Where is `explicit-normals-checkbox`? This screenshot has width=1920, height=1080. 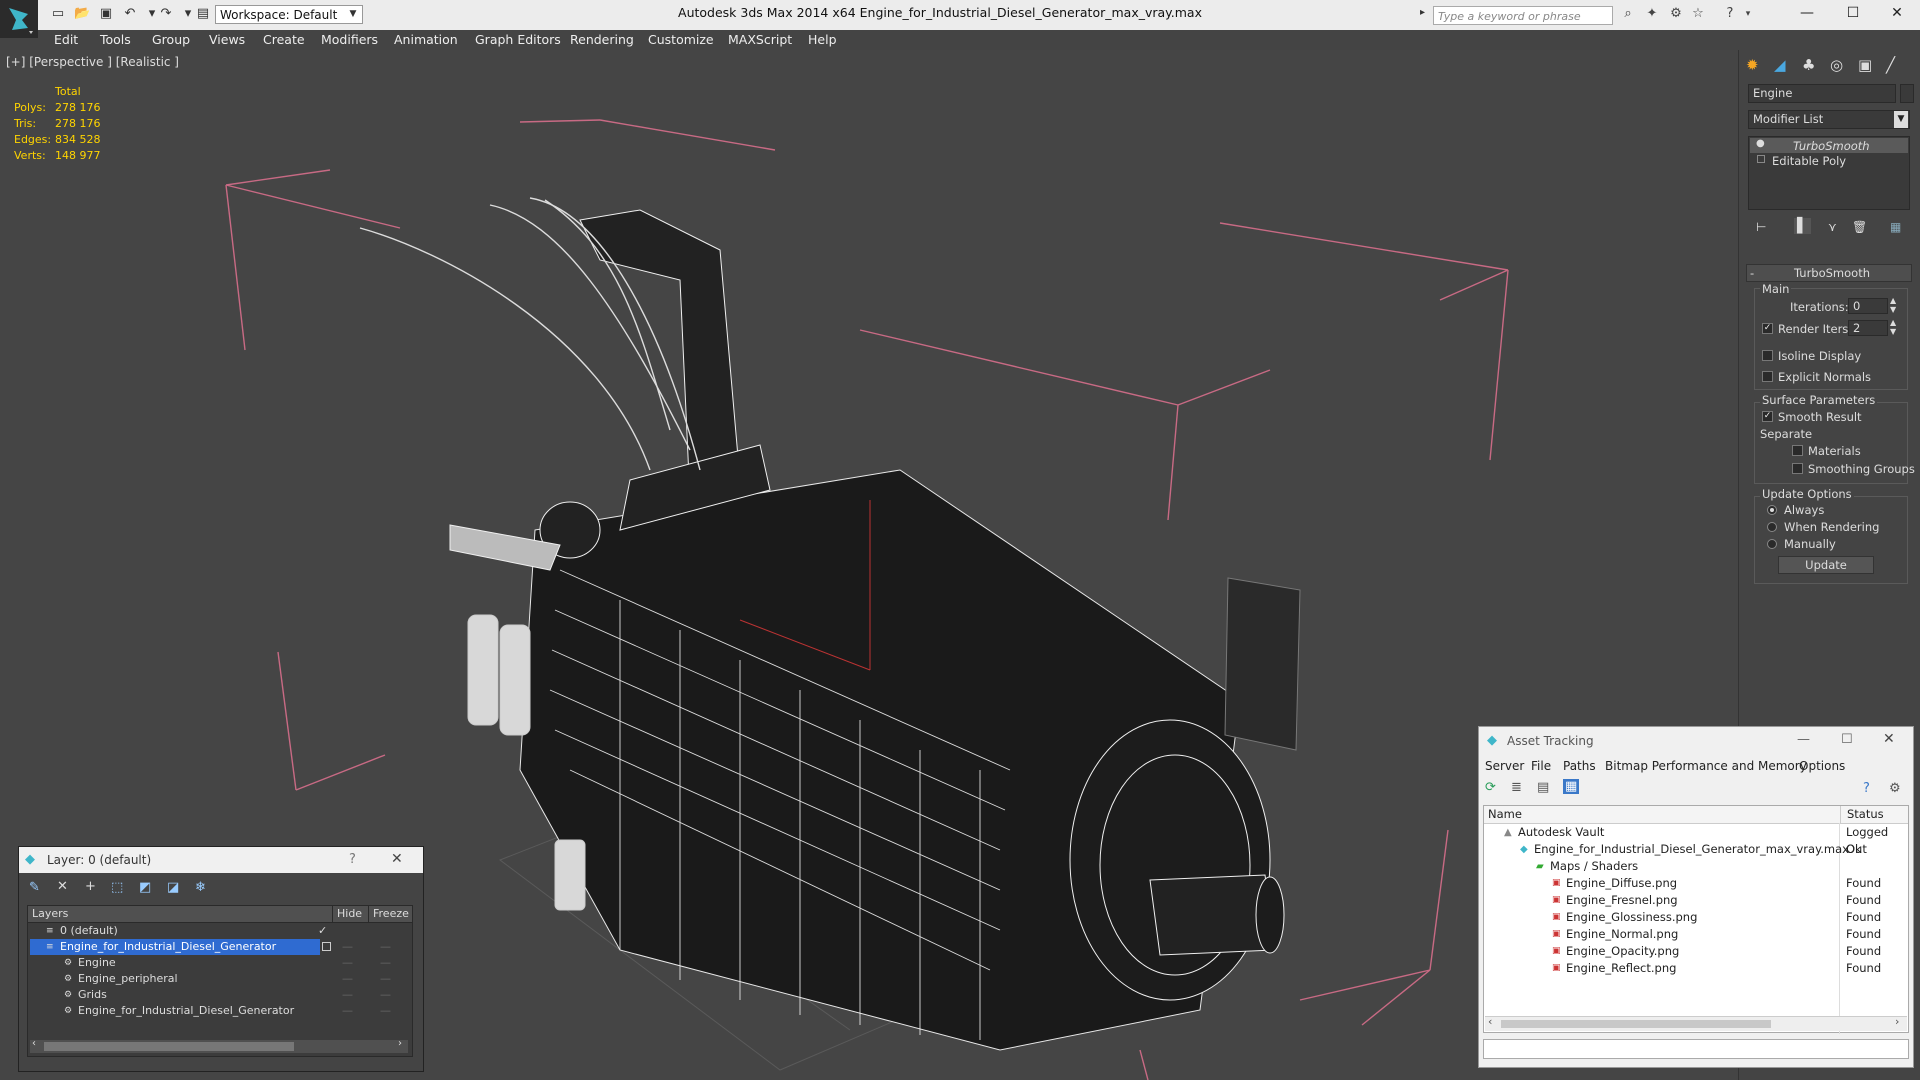 explicit-normals-checkbox is located at coordinates (1767, 376).